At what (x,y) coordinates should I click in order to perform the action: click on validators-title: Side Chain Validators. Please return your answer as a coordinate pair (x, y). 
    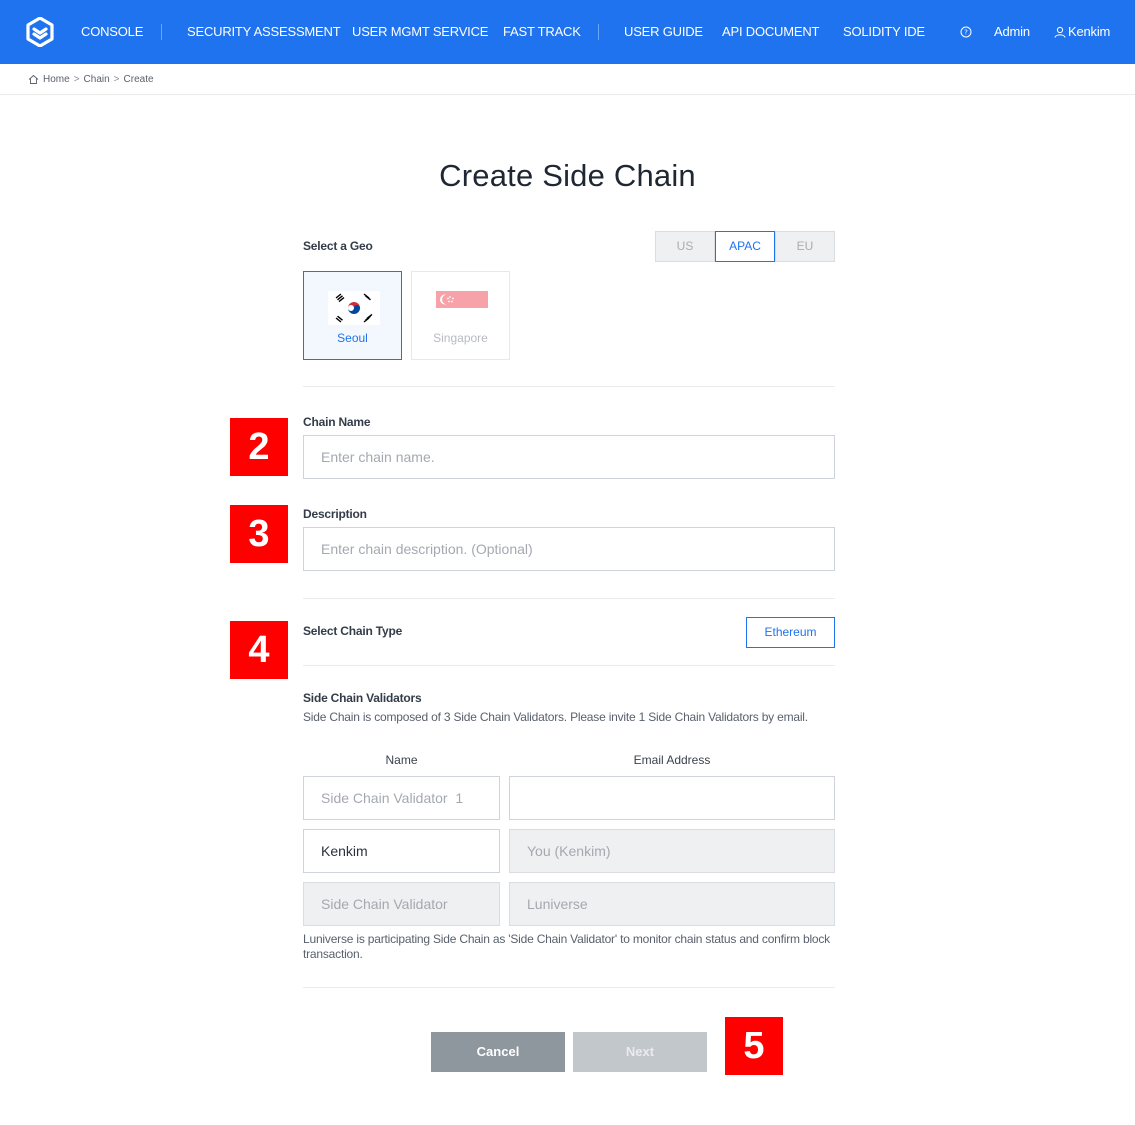
    Looking at the image, I should click on (362, 698).